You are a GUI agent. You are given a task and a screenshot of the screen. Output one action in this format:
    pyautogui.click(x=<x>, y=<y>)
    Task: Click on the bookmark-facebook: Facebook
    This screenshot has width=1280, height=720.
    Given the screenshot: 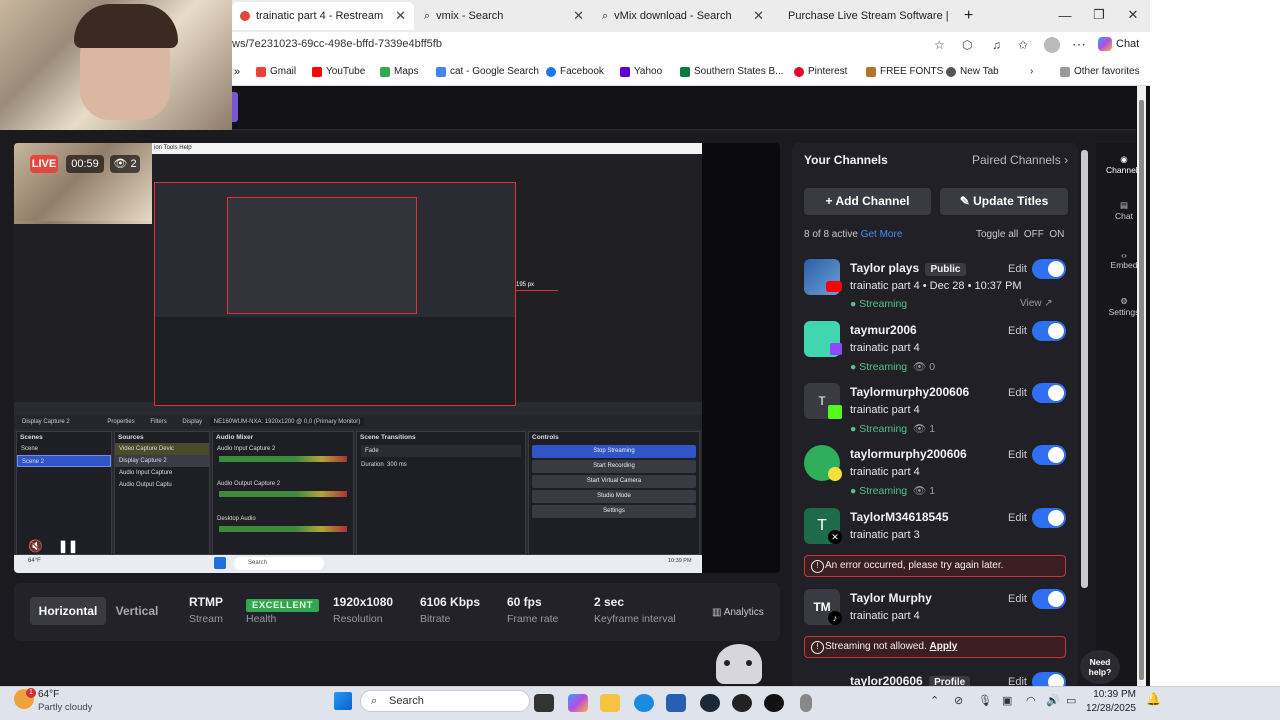 What is the action you would take?
    pyautogui.click(x=575, y=71)
    